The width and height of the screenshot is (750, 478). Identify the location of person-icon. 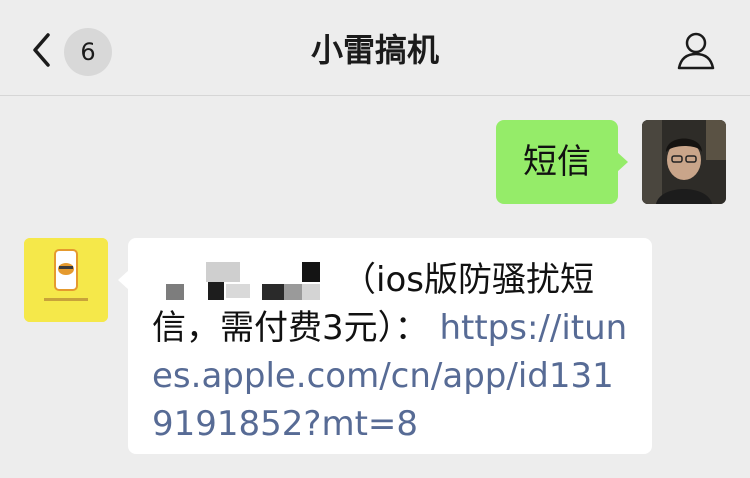
(696, 50).